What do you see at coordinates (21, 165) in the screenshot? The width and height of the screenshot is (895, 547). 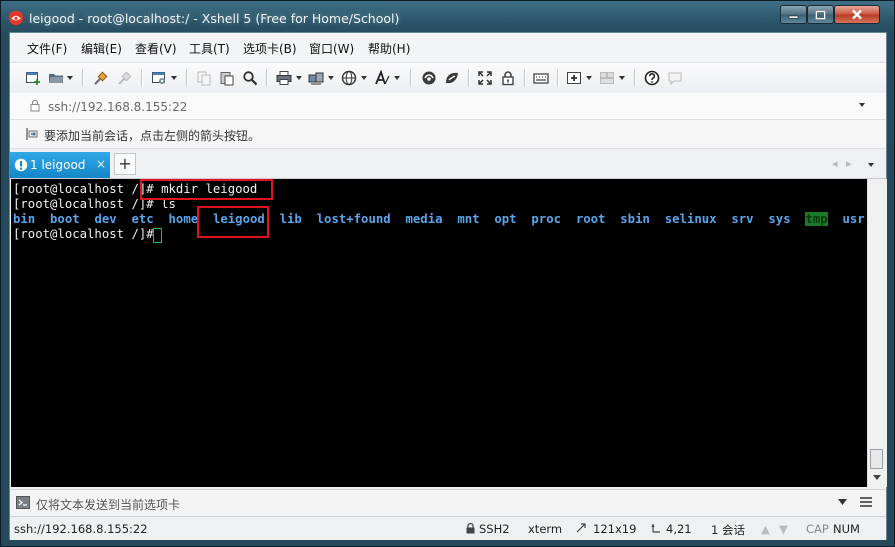 I see `warning-icon` at bounding box center [21, 165].